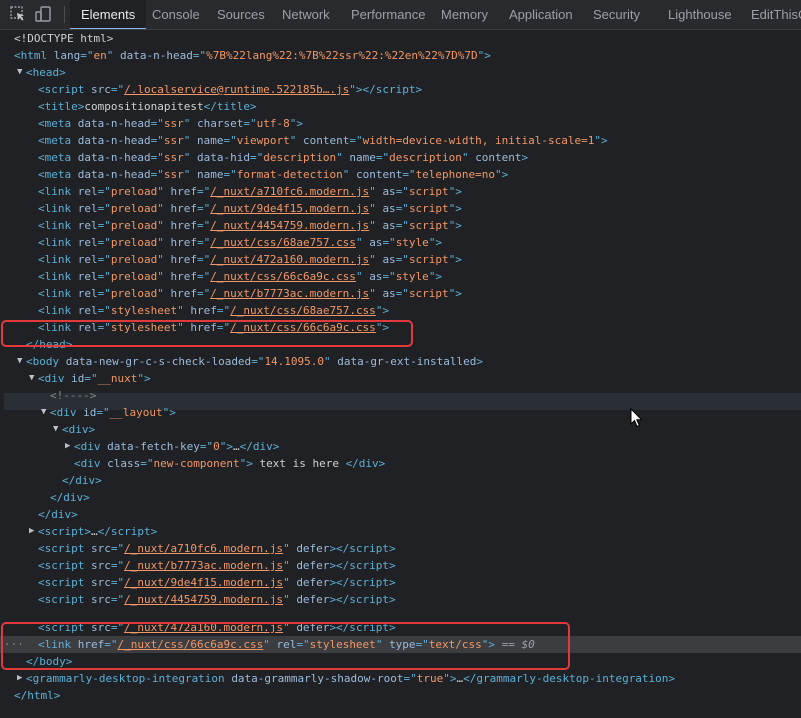  What do you see at coordinates (464, 14) in the screenshot?
I see `tab-memory: Memory` at bounding box center [464, 14].